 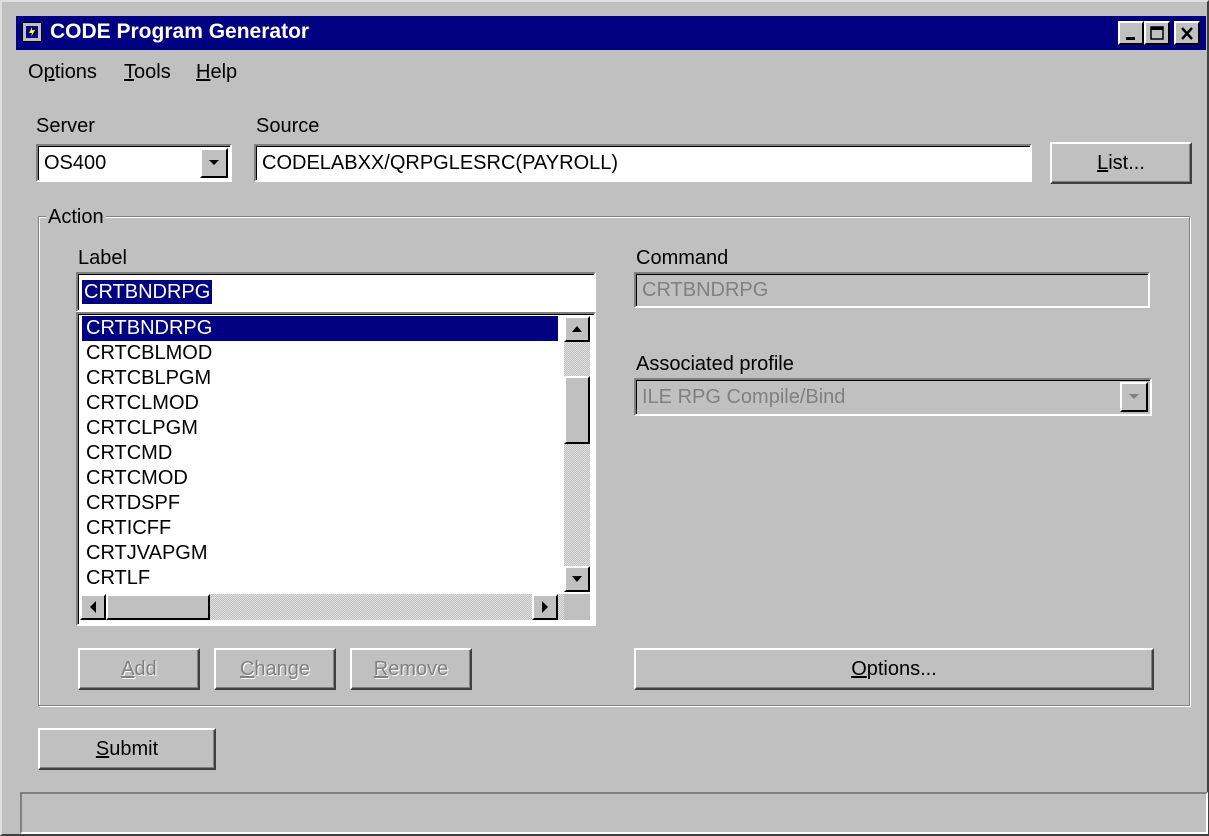 I want to click on list-item: CRTCLPGM, so click(x=140, y=428).